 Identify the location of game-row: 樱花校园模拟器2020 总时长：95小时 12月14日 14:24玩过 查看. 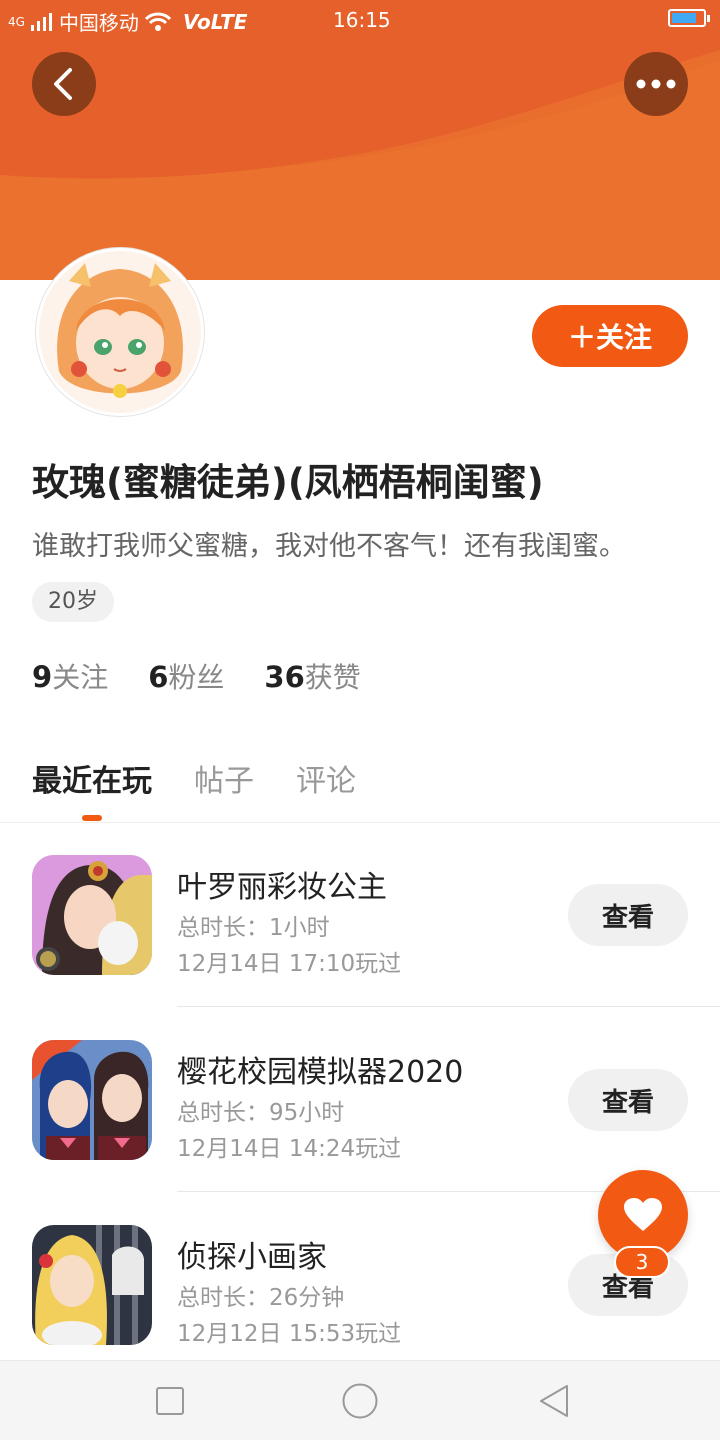
(360, 1099).